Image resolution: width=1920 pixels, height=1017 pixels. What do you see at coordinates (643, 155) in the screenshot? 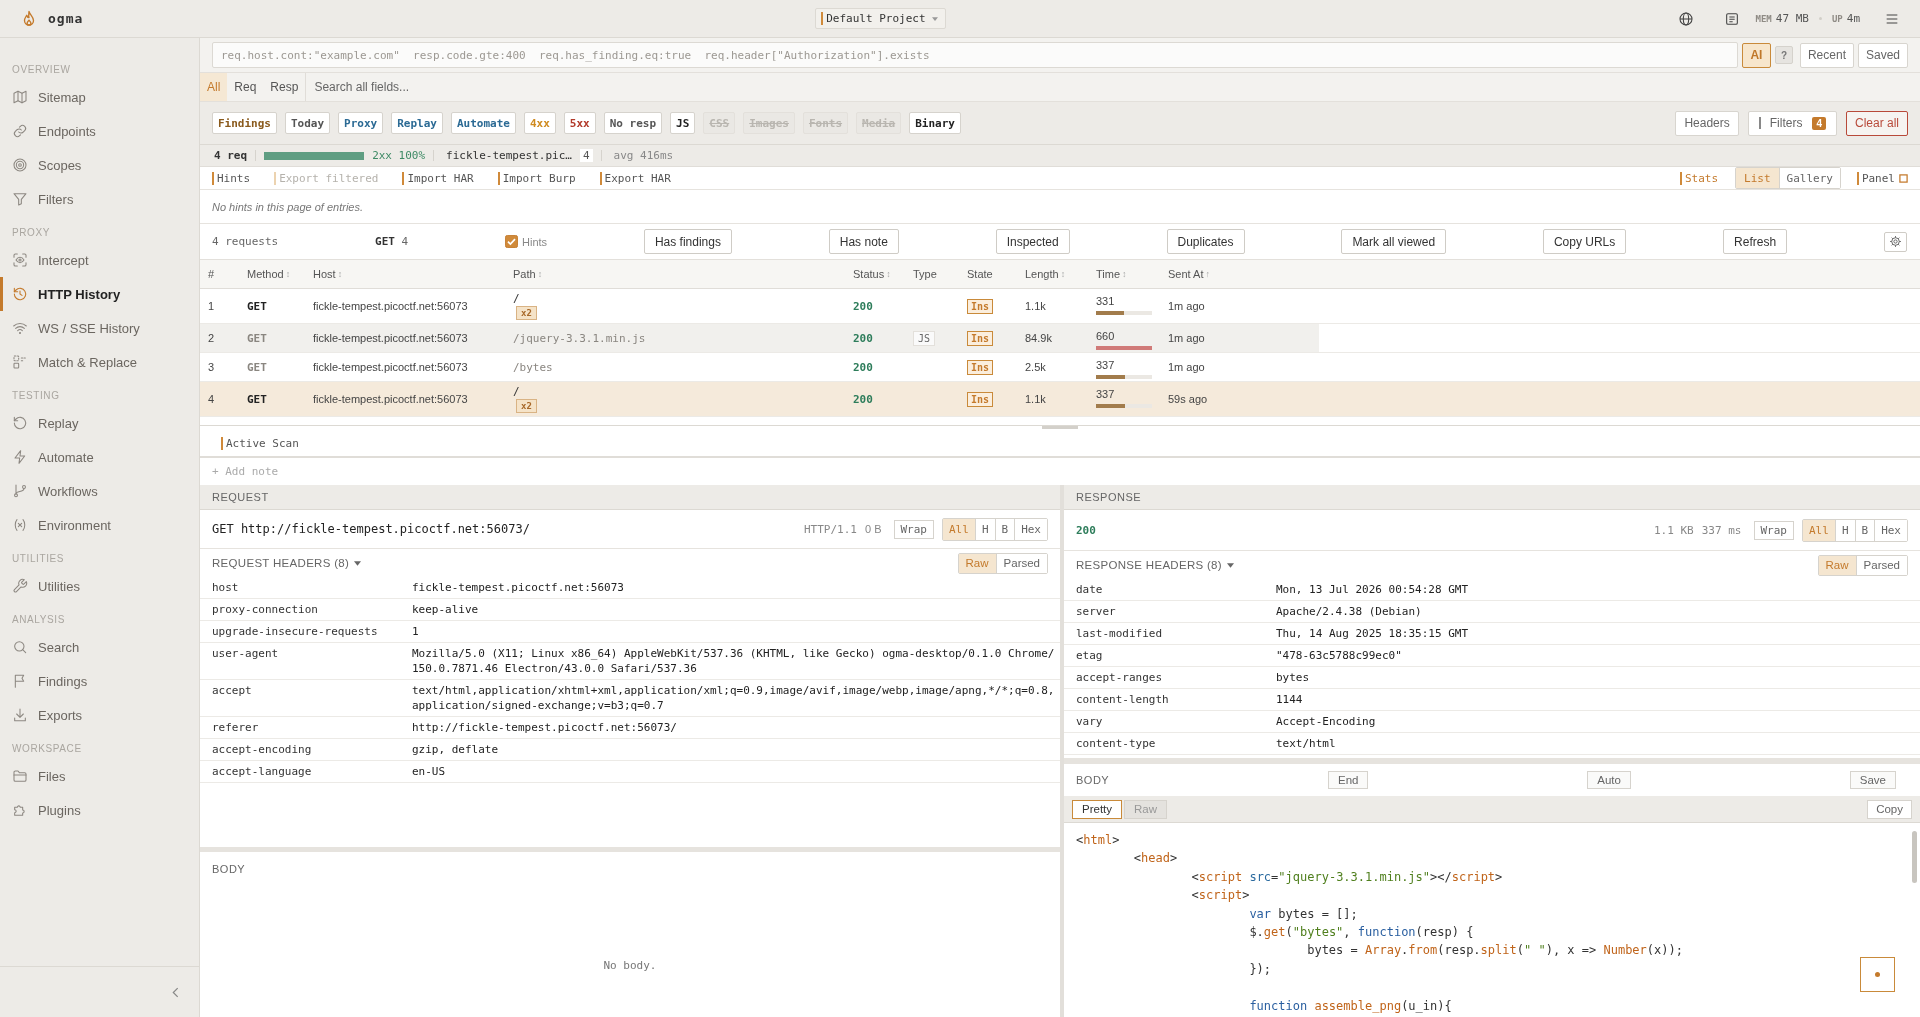
I see `average-time: avg 416ms` at bounding box center [643, 155].